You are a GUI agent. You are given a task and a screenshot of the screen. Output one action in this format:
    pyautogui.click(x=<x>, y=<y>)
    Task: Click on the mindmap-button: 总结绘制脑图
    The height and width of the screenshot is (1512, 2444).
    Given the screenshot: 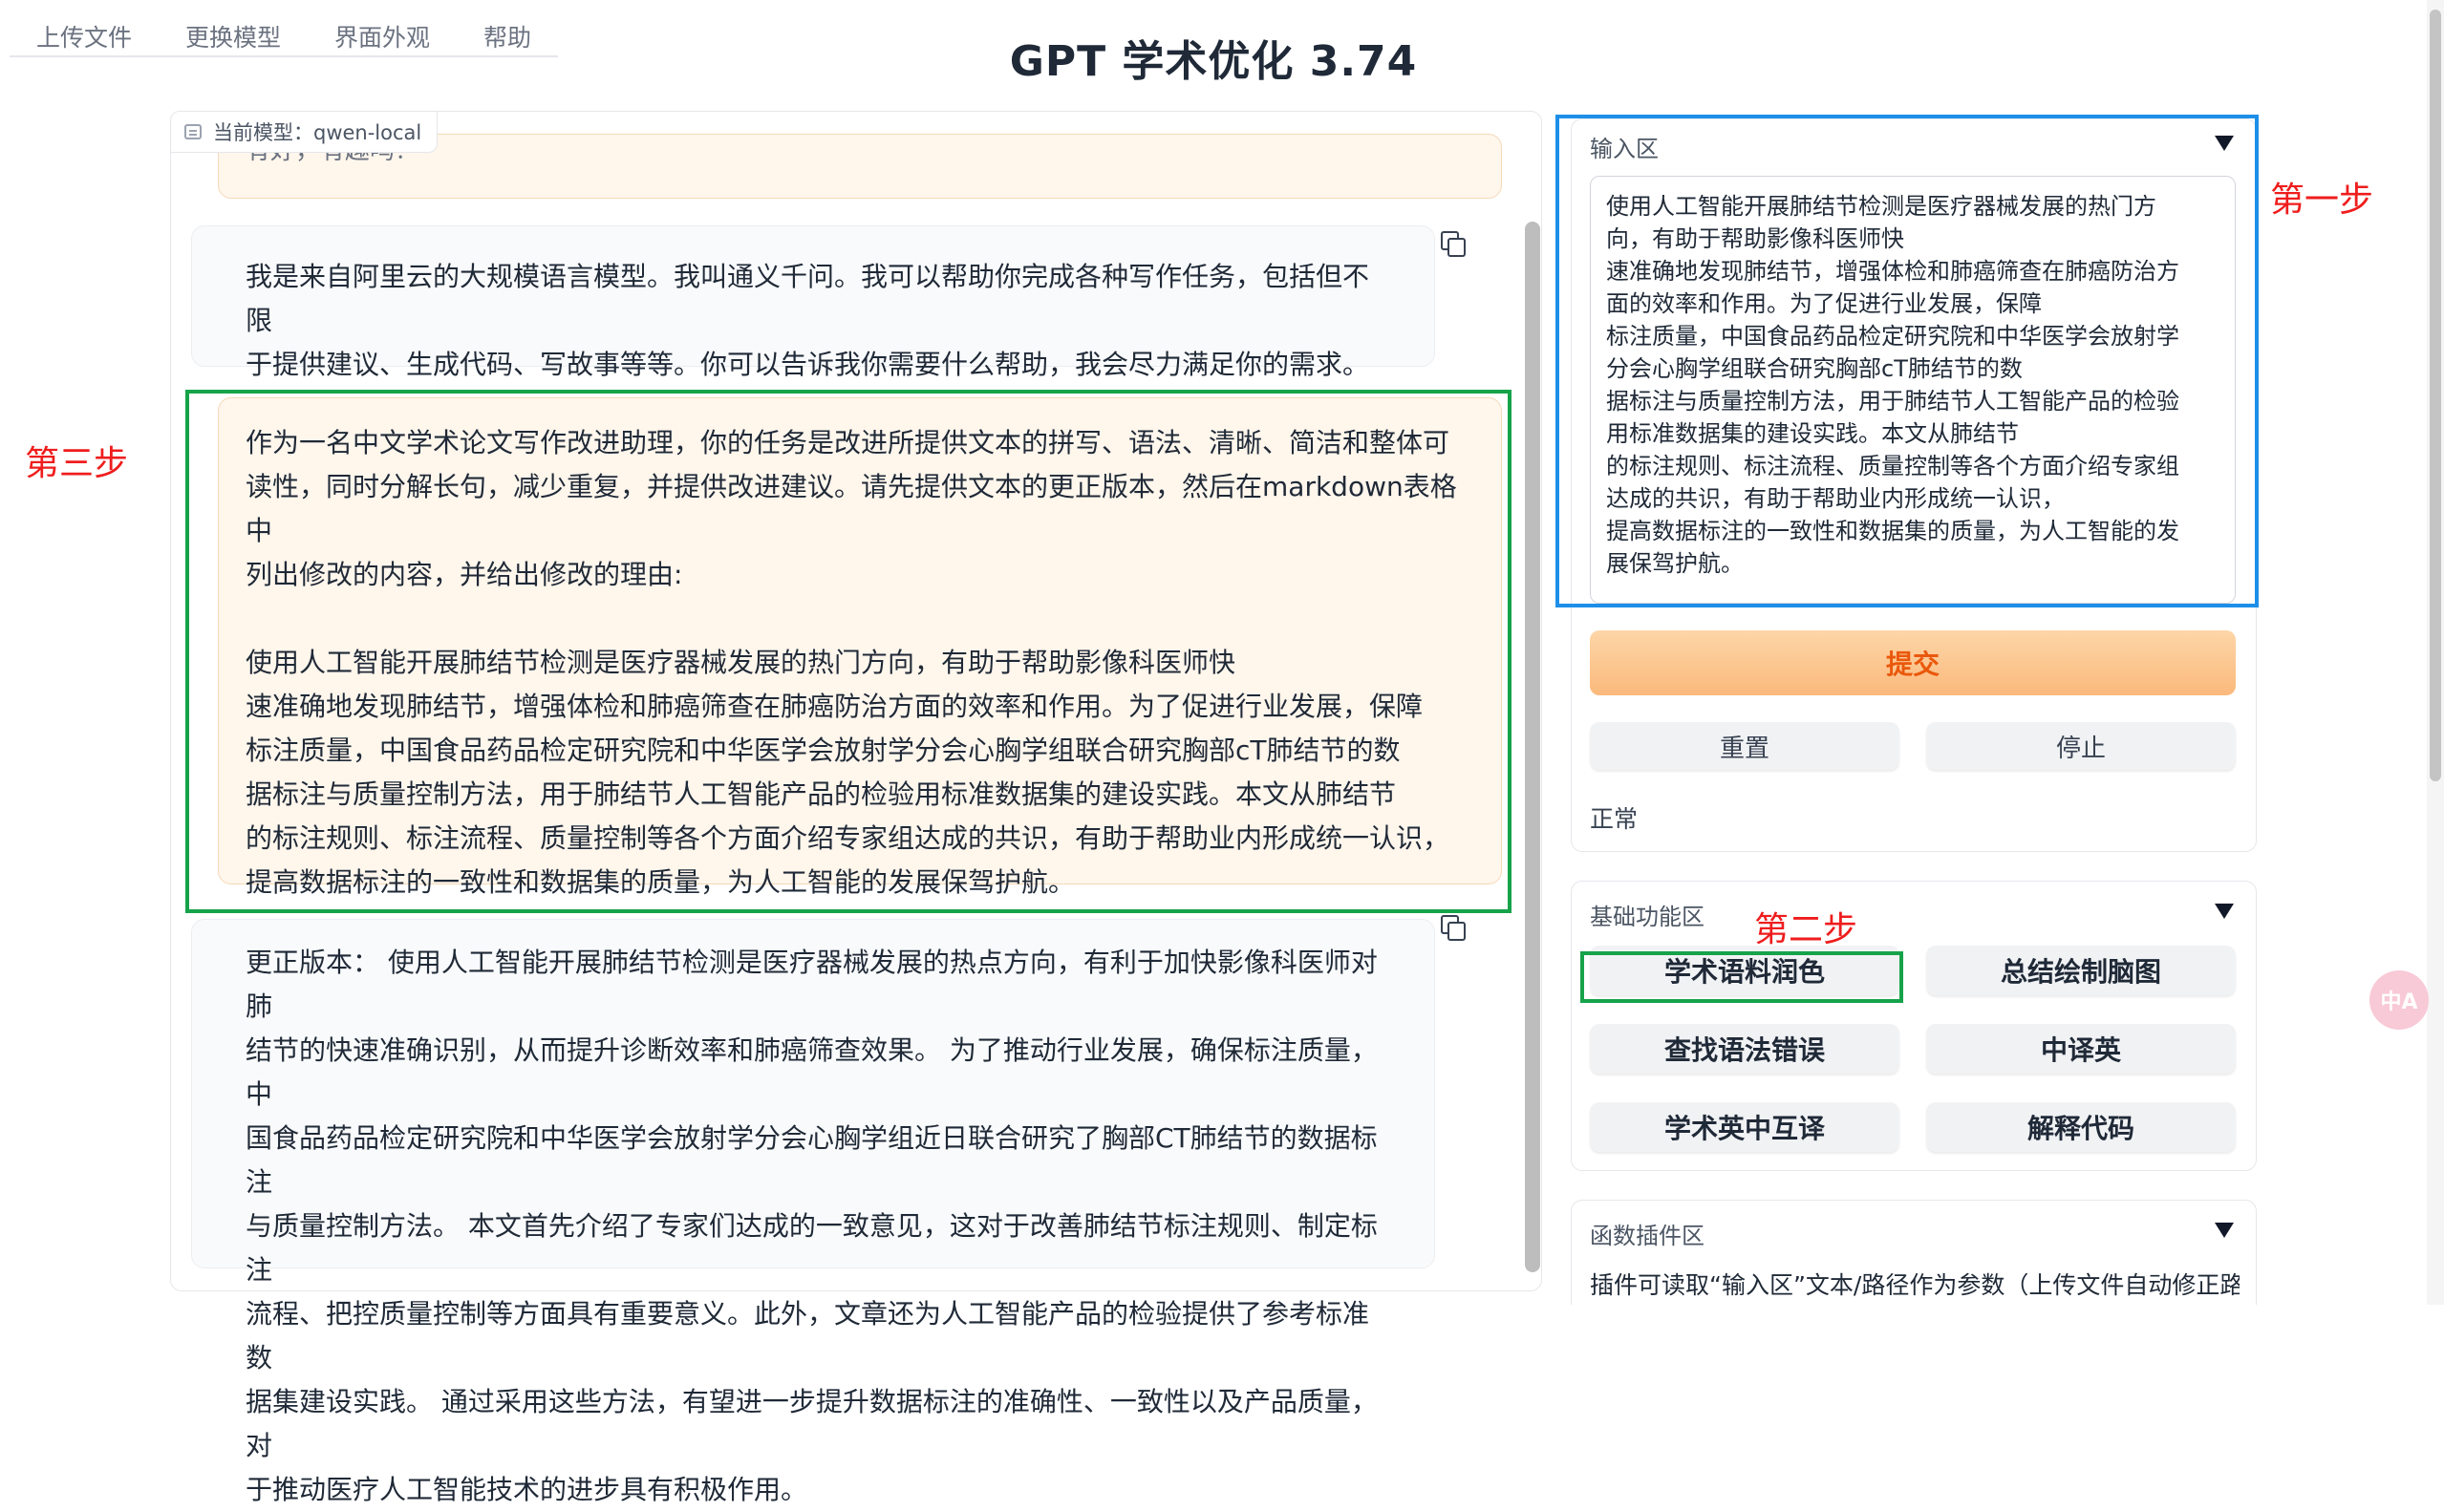 What is the action you would take?
    pyautogui.click(x=2081, y=970)
    